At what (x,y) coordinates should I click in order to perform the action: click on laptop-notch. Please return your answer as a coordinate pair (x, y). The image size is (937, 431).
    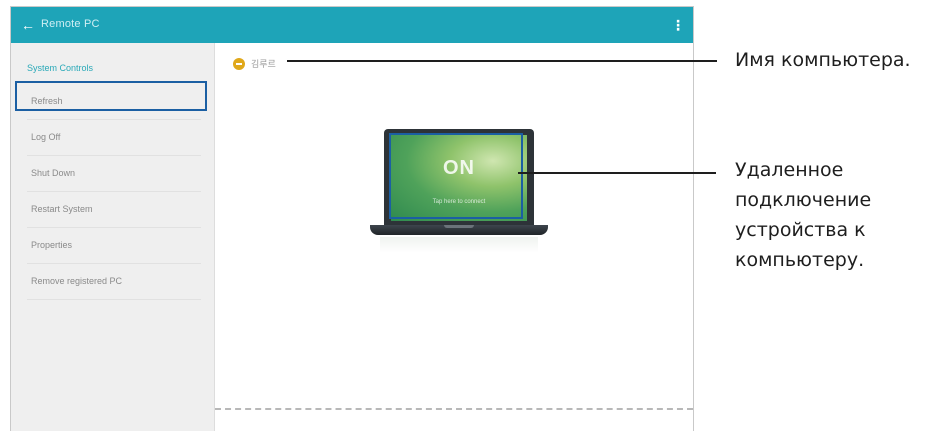
    Looking at the image, I should click on (459, 226).